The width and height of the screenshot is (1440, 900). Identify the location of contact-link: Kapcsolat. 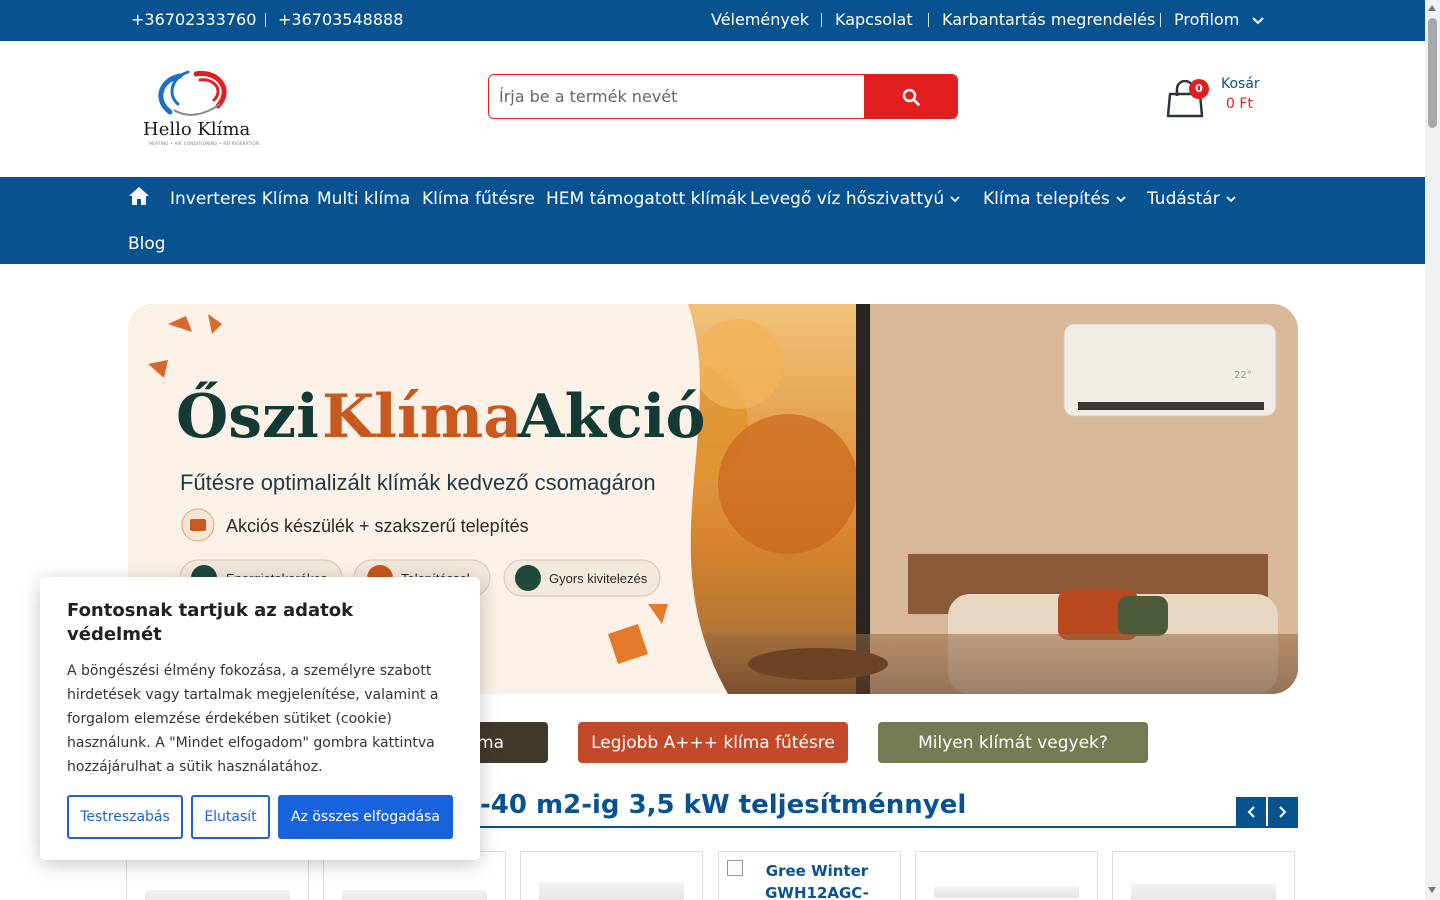
(874, 19).